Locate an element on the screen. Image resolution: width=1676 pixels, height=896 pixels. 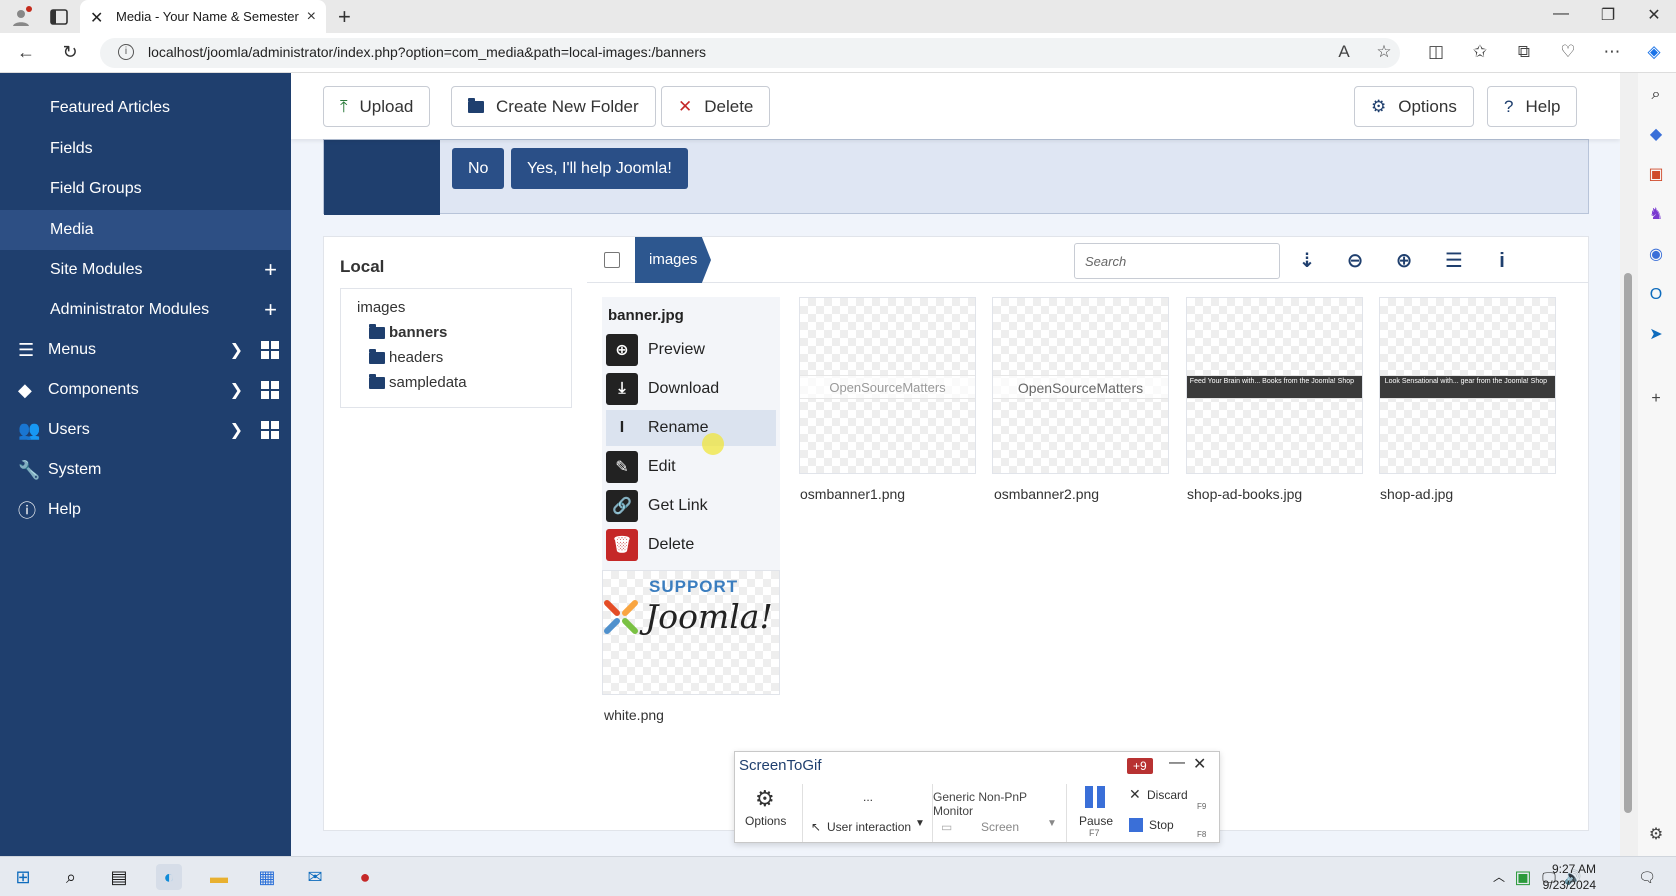
preview-action: ⊕ Preview is located at coordinates (691, 350).